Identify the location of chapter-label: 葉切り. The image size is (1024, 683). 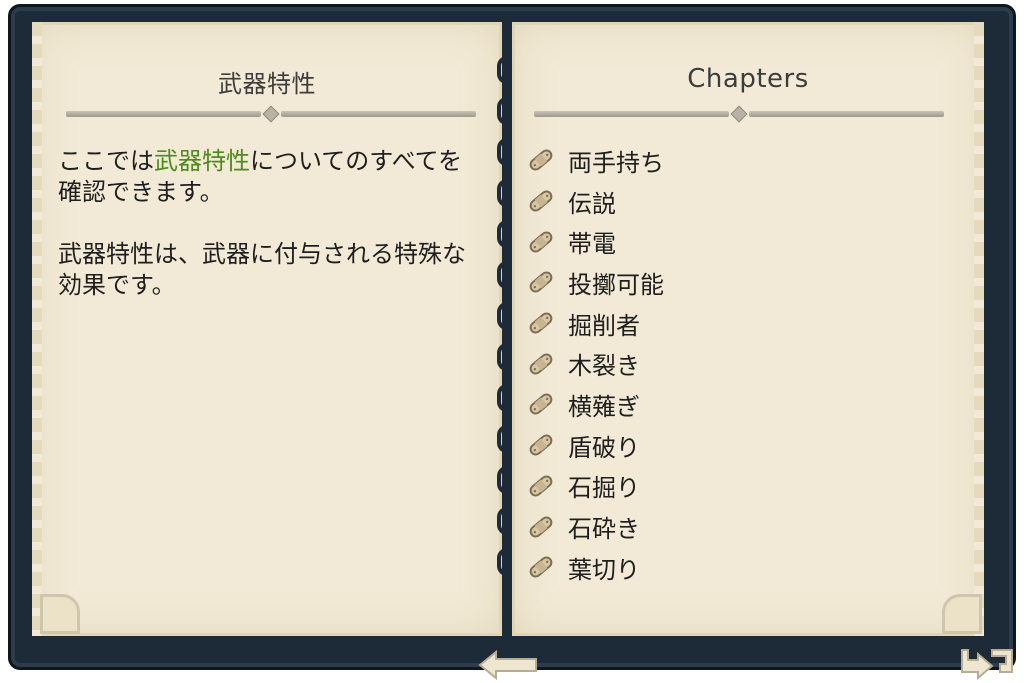
(604, 569).